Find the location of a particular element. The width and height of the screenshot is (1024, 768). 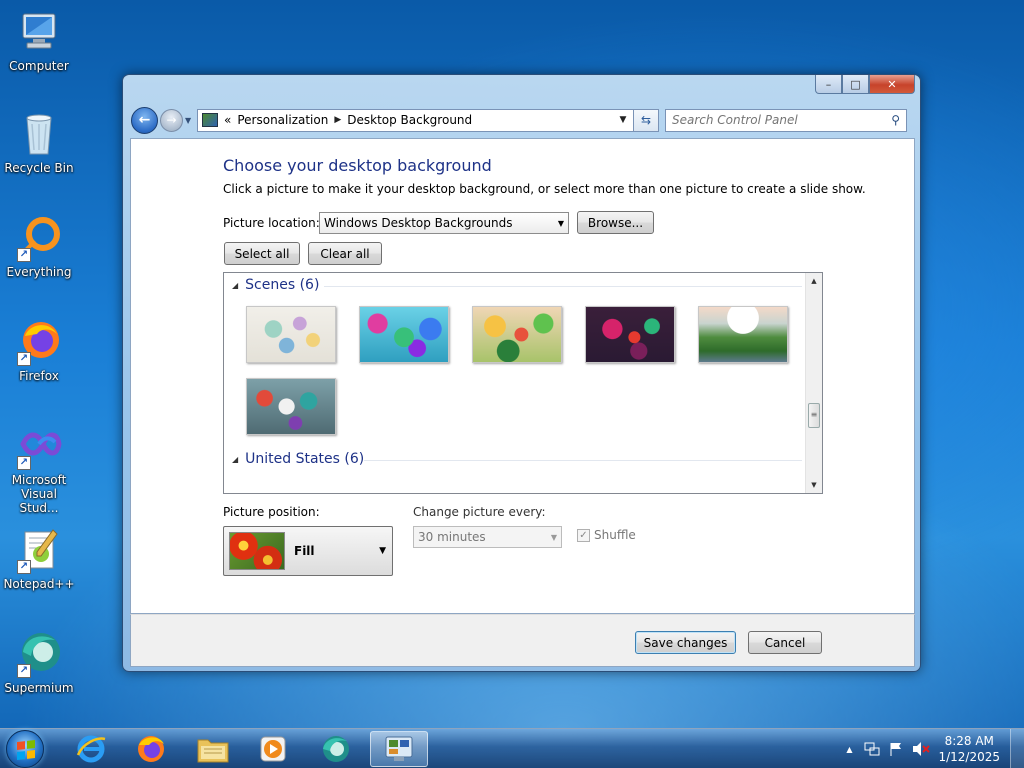

refresh-icon: ⇆ is located at coordinates (646, 120).